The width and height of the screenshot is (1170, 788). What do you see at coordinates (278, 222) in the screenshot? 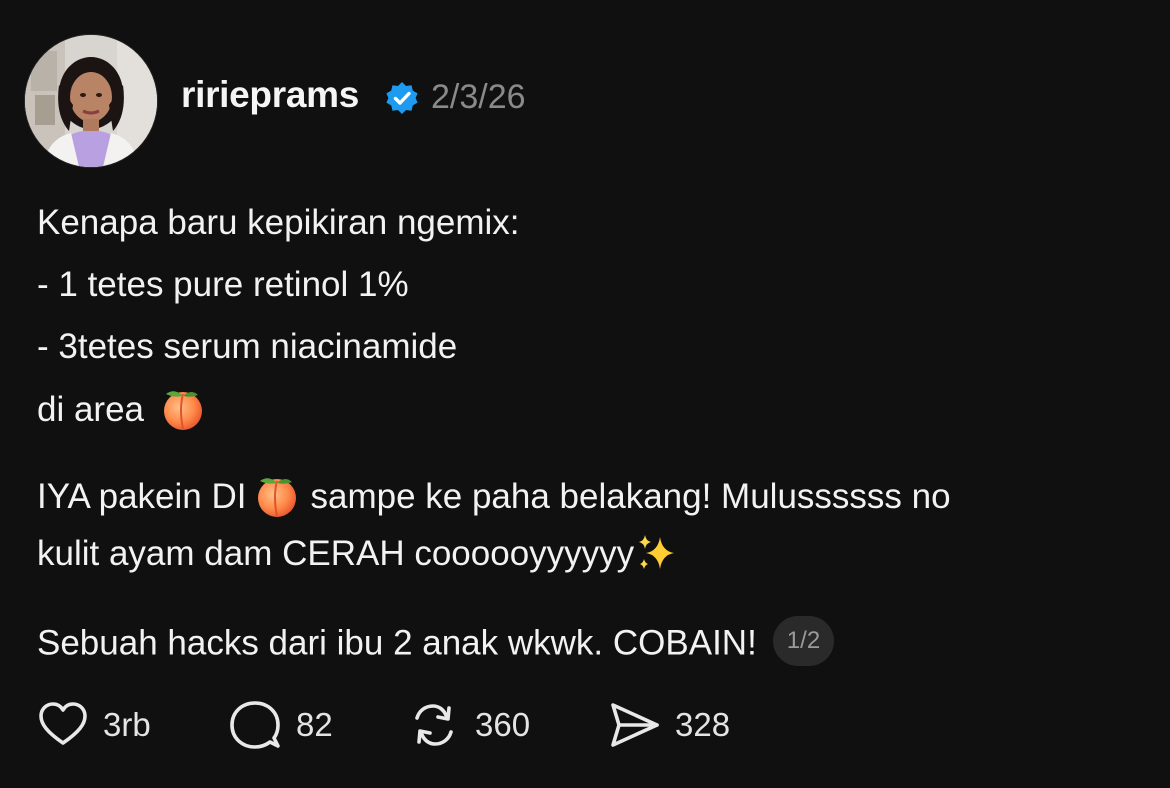
I see `post-text-line: Kenapa baru kepikiran ngemix:` at bounding box center [278, 222].